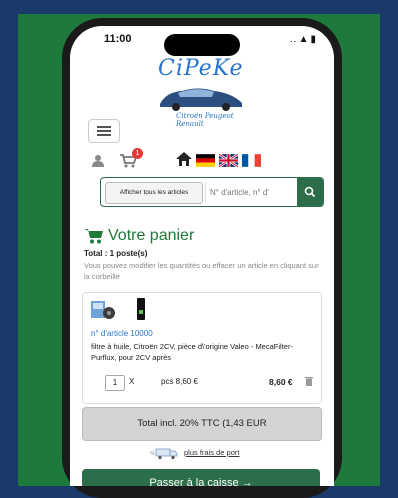  Describe the element at coordinates (202, 45) in the screenshot. I see `dynamic-island` at that location.